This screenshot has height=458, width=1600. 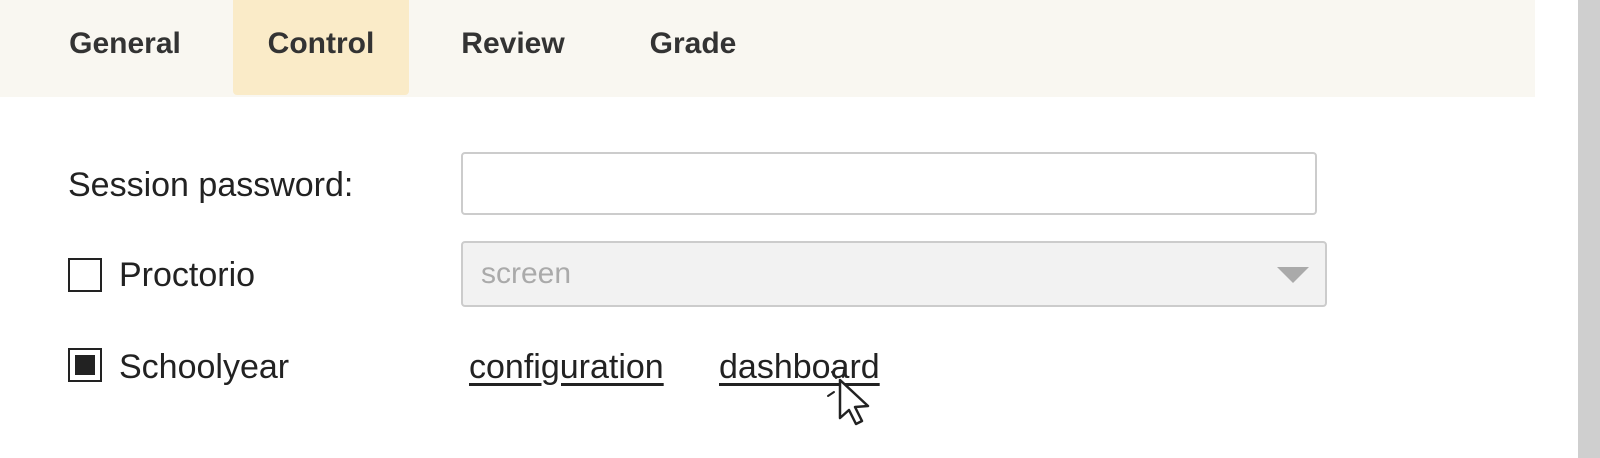 What do you see at coordinates (566, 367) in the screenshot?
I see `configuration-link: configuration` at bounding box center [566, 367].